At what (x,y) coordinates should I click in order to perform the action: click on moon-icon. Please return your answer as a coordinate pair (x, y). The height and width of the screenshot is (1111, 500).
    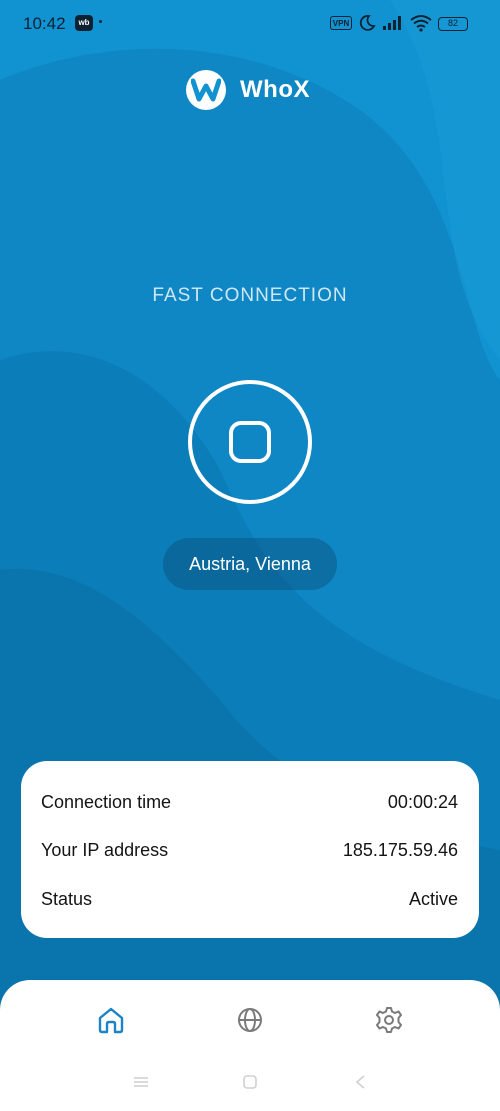
    Looking at the image, I should click on (367, 23).